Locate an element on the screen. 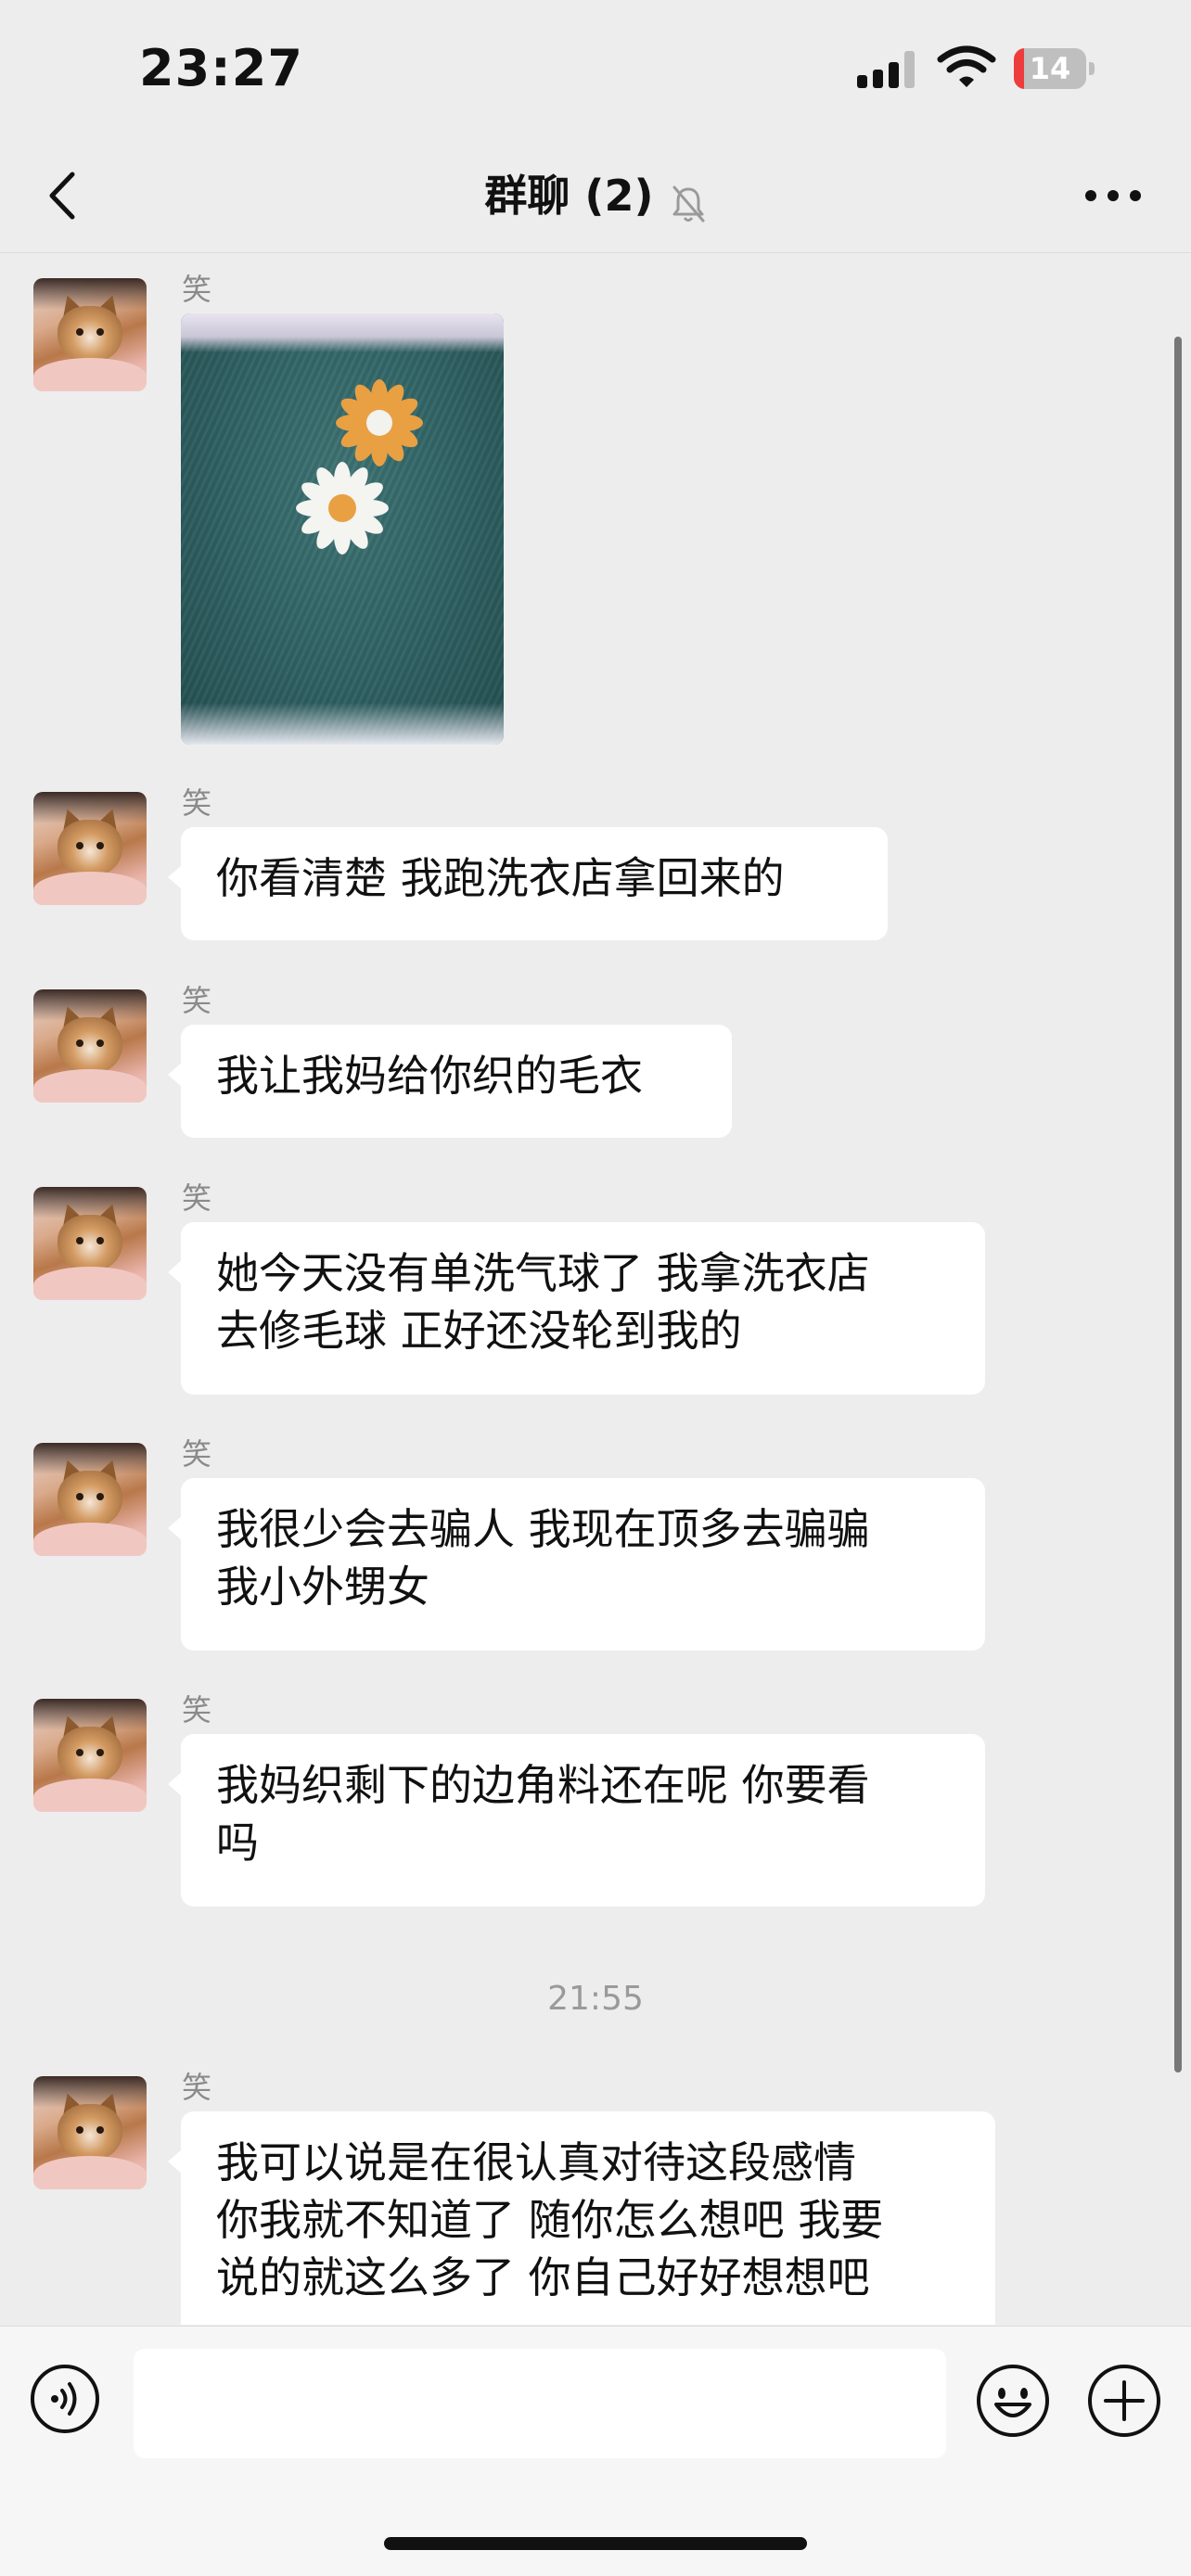 The width and height of the screenshot is (1191, 2576). battery-level: 14 is located at coordinates (1050, 68).